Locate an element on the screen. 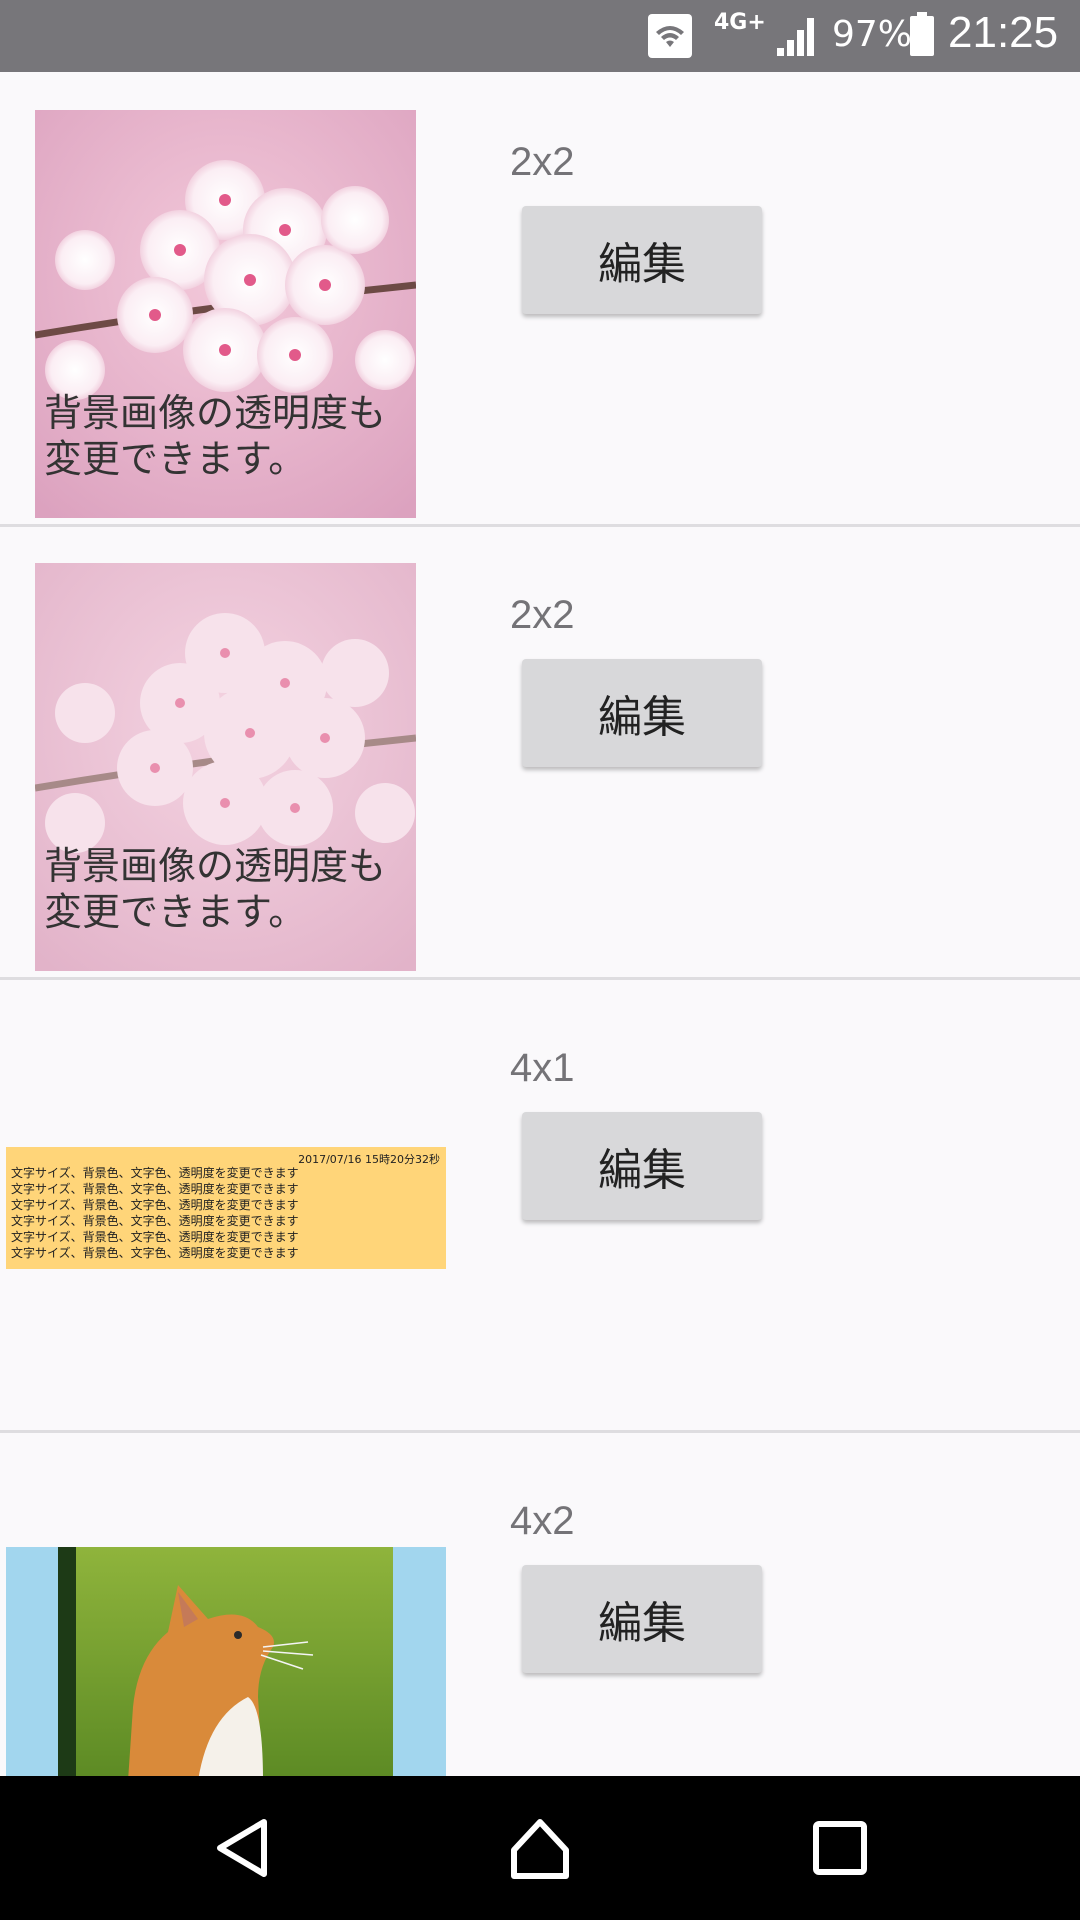 The height and width of the screenshot is (1920, 1080). back-icon is located at coordinates (242, 1848).